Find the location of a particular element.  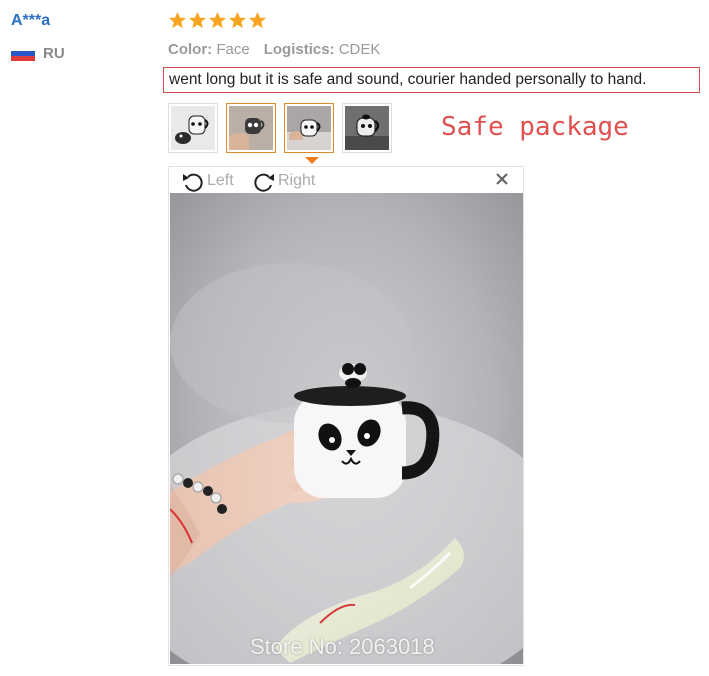

order-attributes: Color: Face Logistics: CDEK is located at coordinates (274, 49).